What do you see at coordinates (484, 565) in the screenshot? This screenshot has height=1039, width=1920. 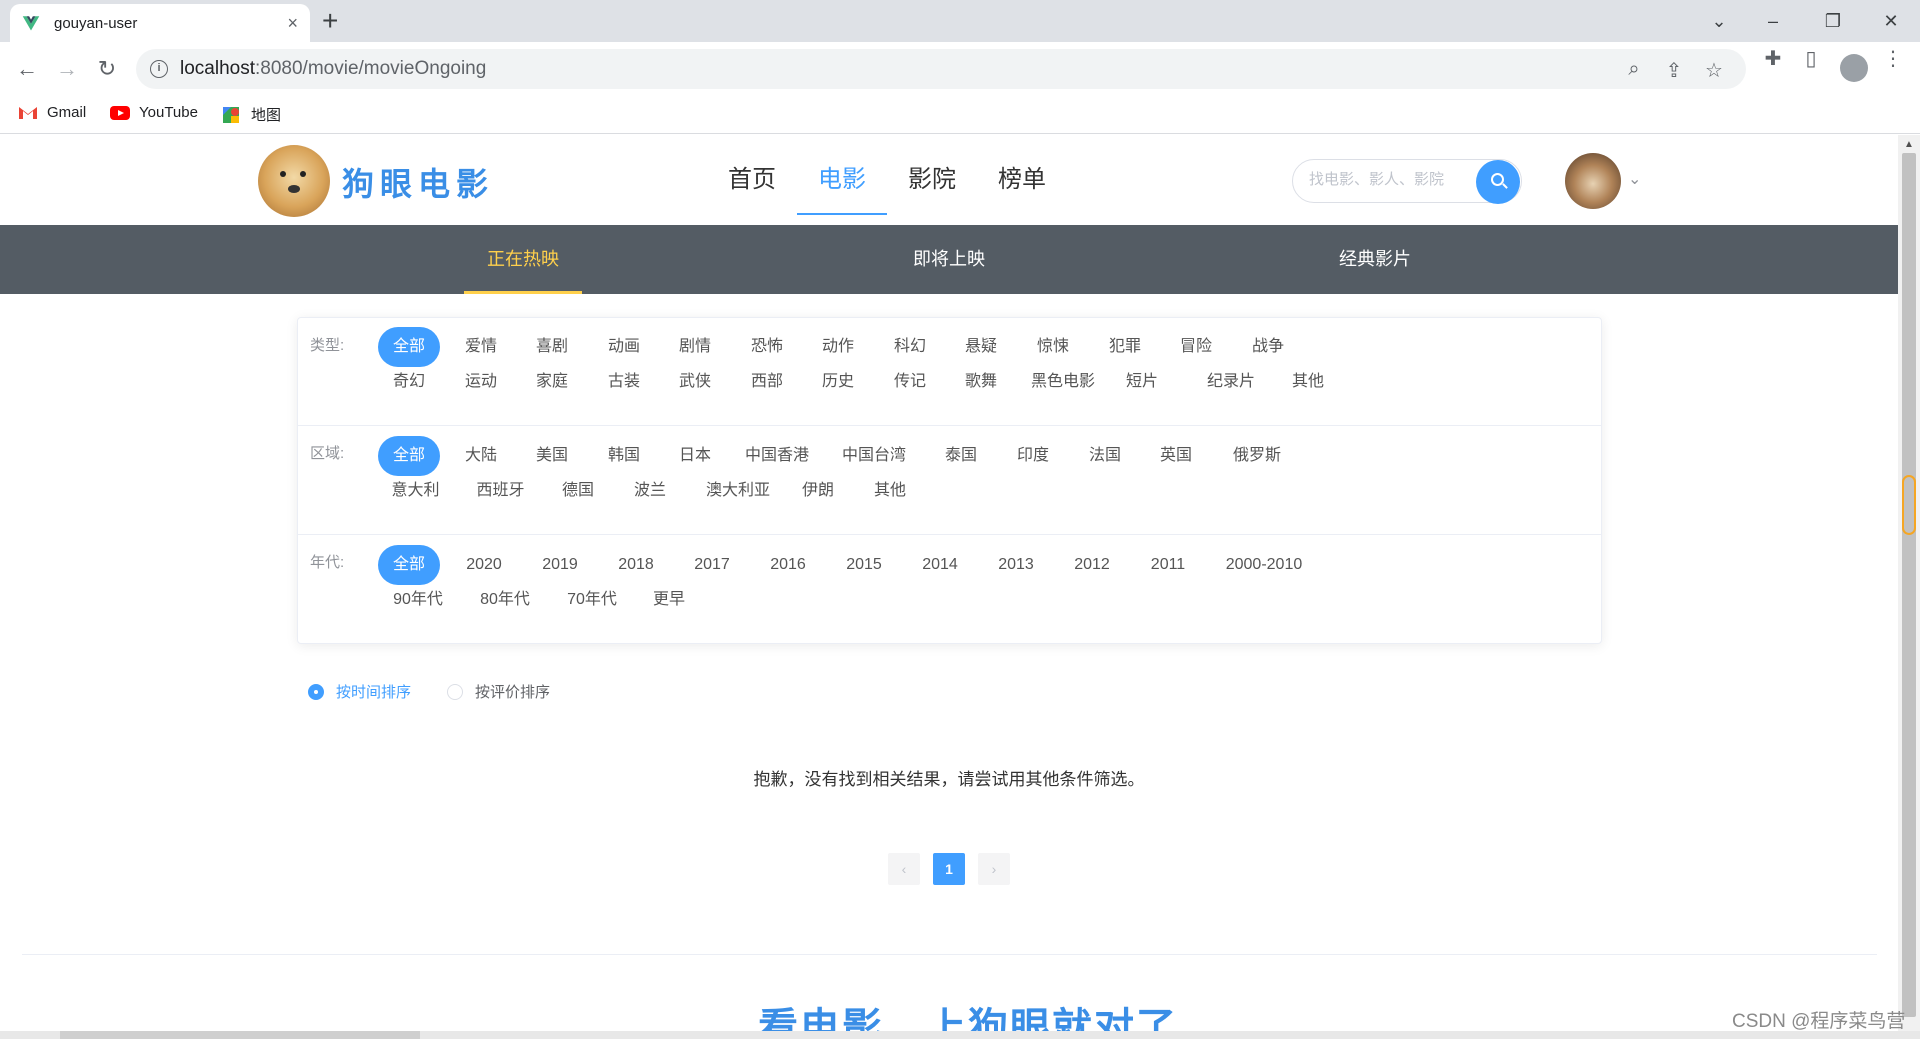 I see `filter-chip-year: 2020` at bounding box center [484, 565].